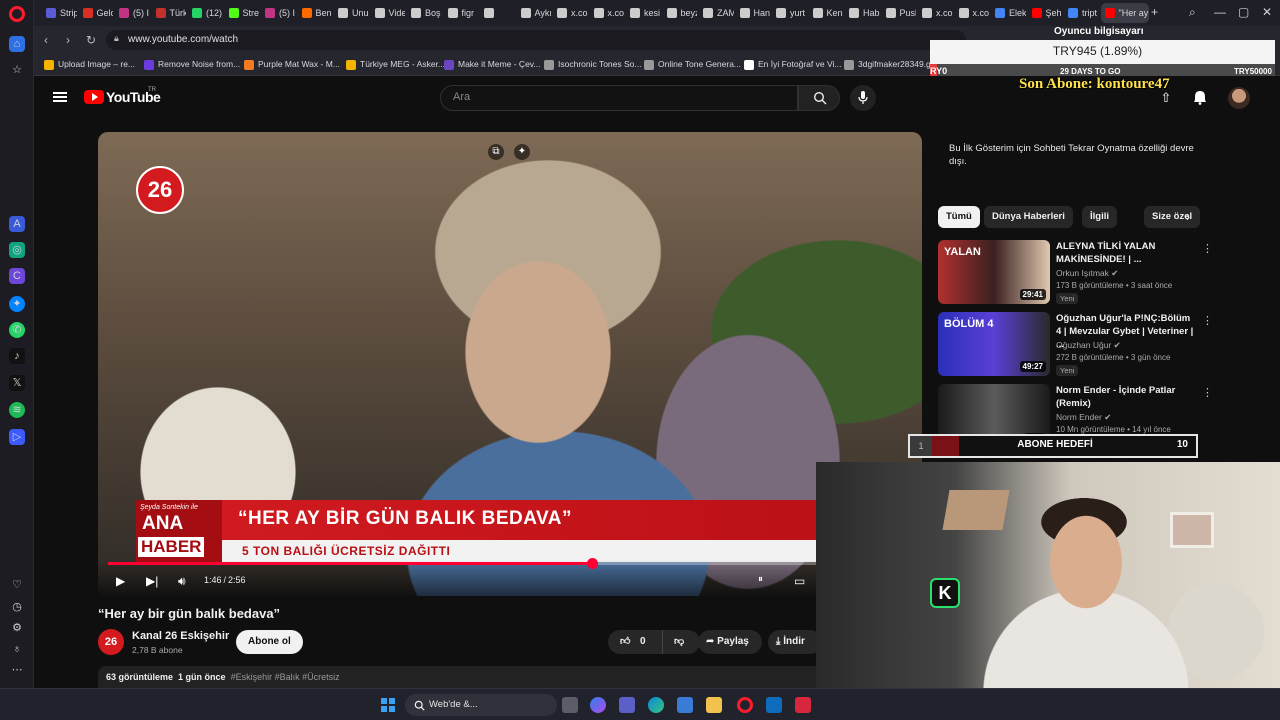  I want to click on store-icon, so click(685, 705).